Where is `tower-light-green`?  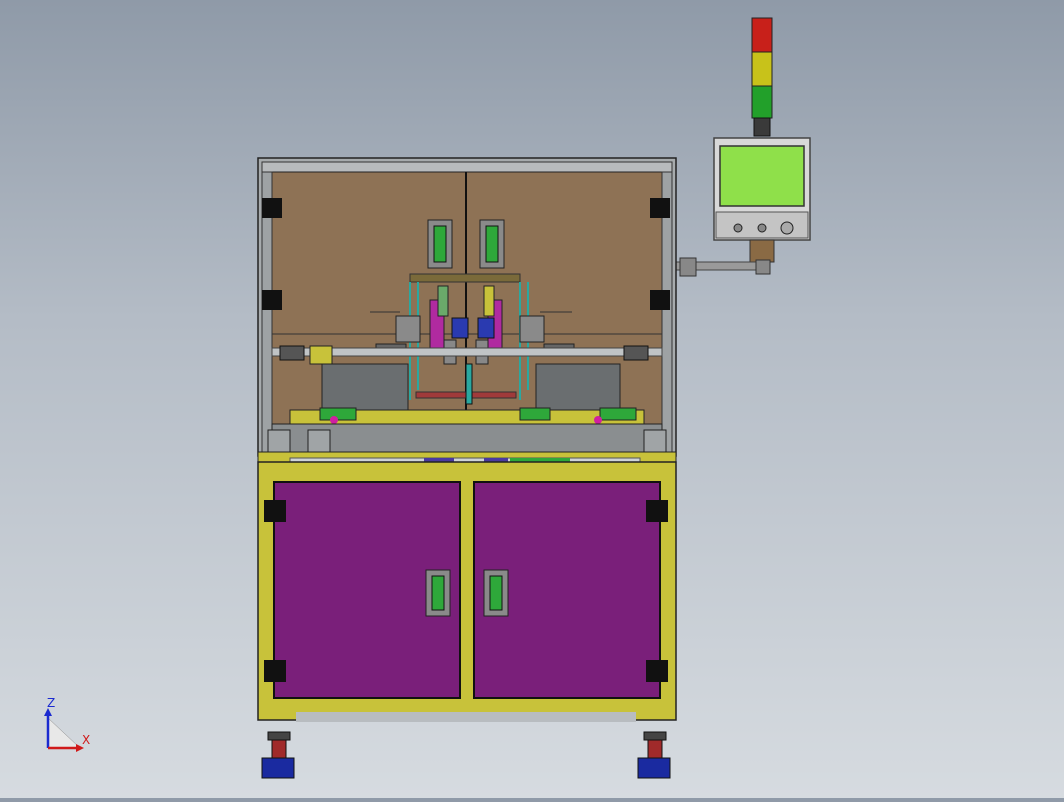
tower-light-green is located at coordinates (762, 102).